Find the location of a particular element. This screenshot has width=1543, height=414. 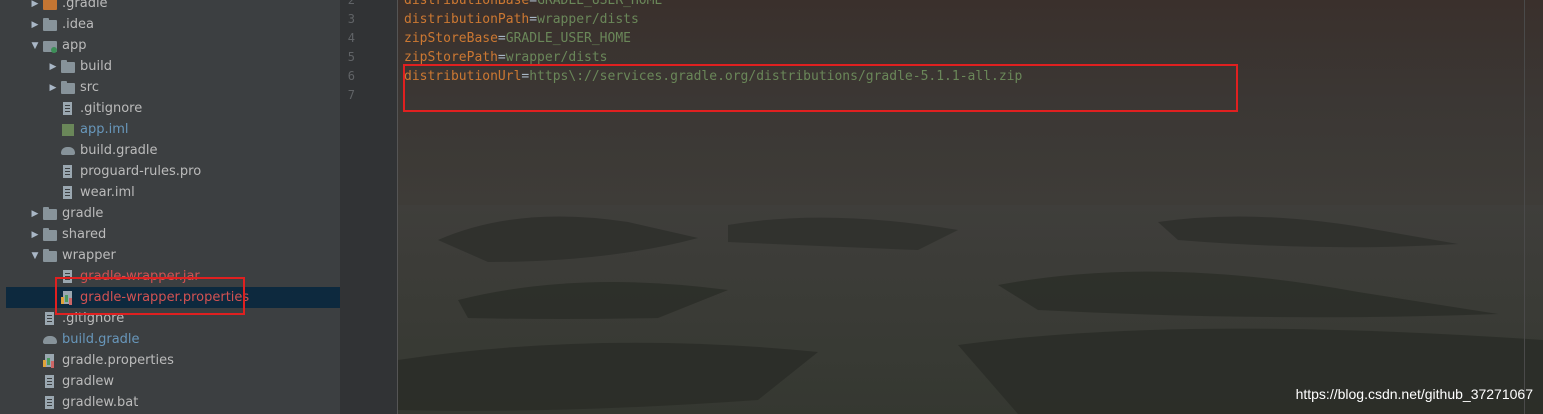

tree-item: proguard-rules.pro is located at coordinates (173, 171).